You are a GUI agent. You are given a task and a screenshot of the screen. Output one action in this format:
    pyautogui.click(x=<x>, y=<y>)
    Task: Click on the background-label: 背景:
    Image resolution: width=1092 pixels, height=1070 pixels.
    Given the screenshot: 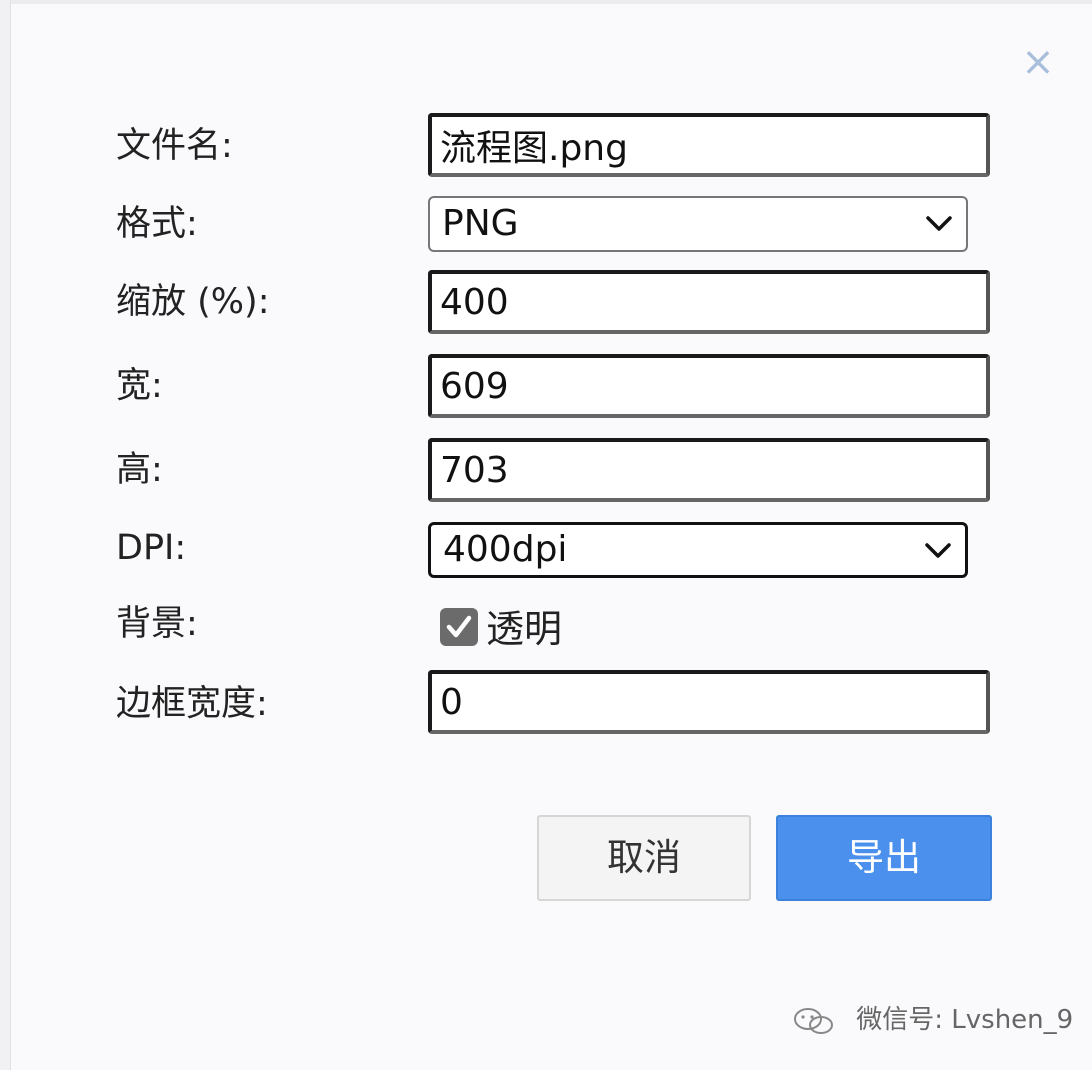 What is the action you would take?
    pyautogui.click(x=157, y=624)
    